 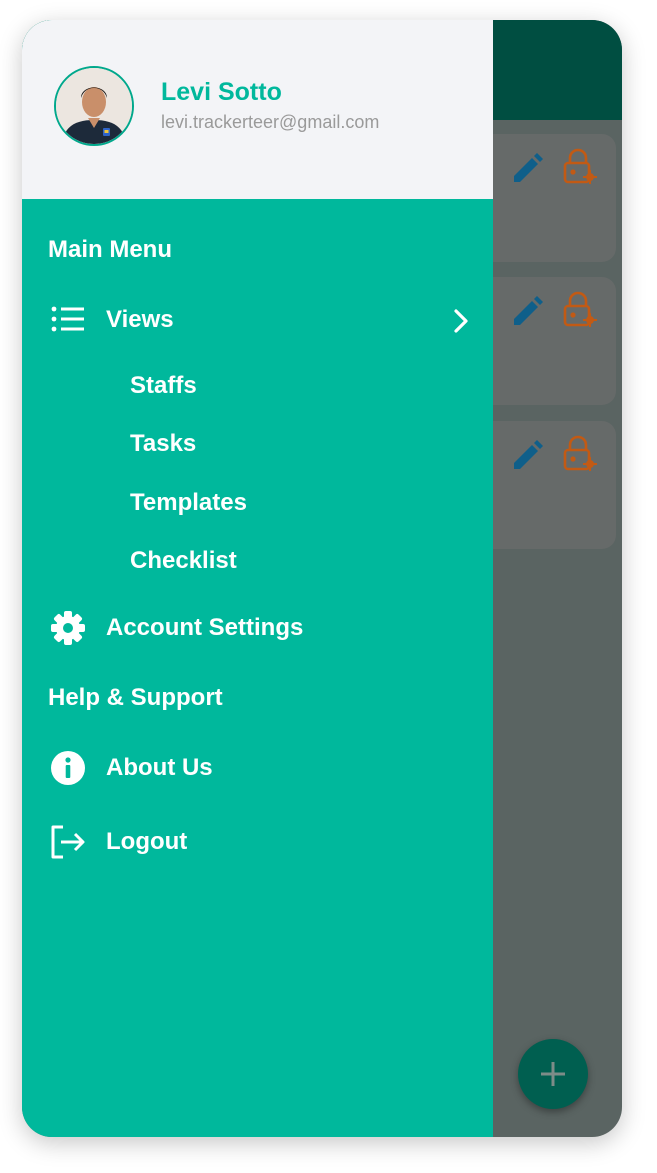 I want to click on submenu-item-checklist: Checklist, so click(x=183, y=561).